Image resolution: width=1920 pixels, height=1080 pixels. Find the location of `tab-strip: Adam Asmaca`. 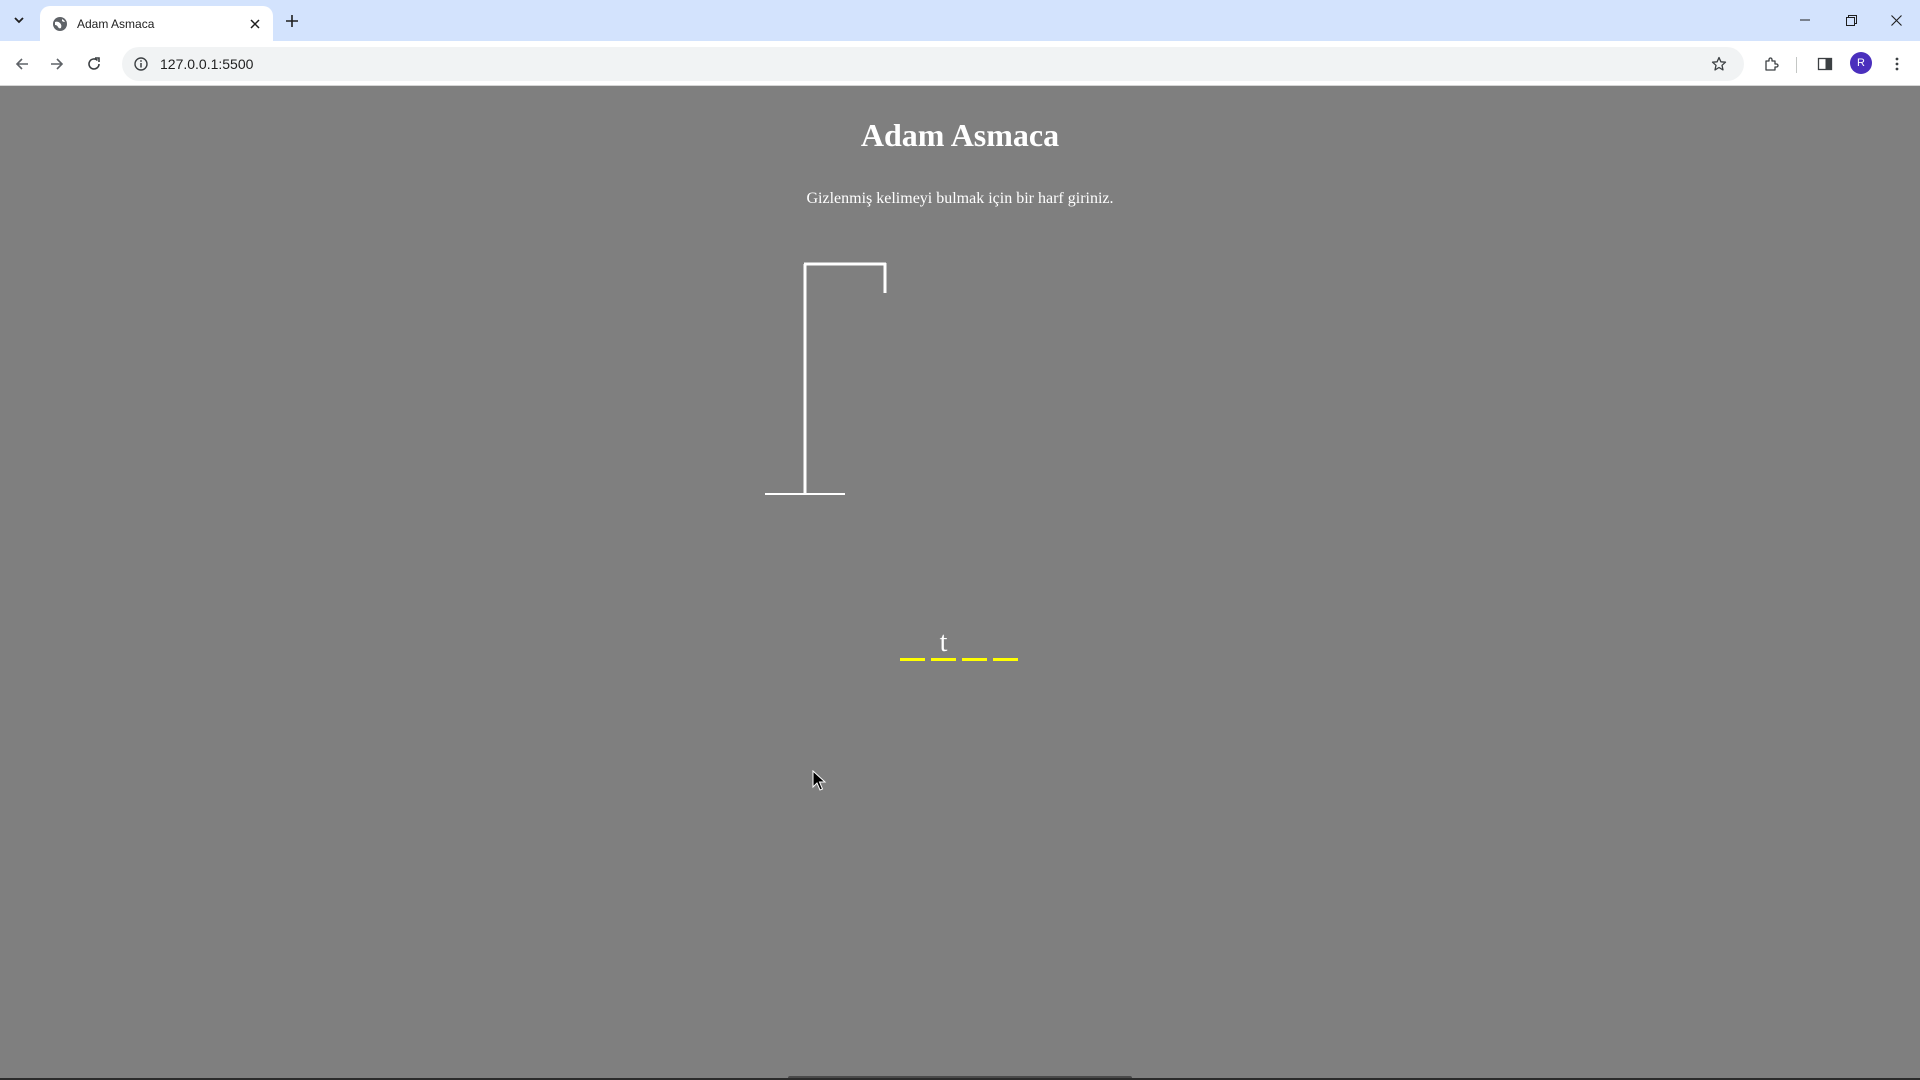

tab-strip: Adam Asmaca is located at coordinates (960, 20).